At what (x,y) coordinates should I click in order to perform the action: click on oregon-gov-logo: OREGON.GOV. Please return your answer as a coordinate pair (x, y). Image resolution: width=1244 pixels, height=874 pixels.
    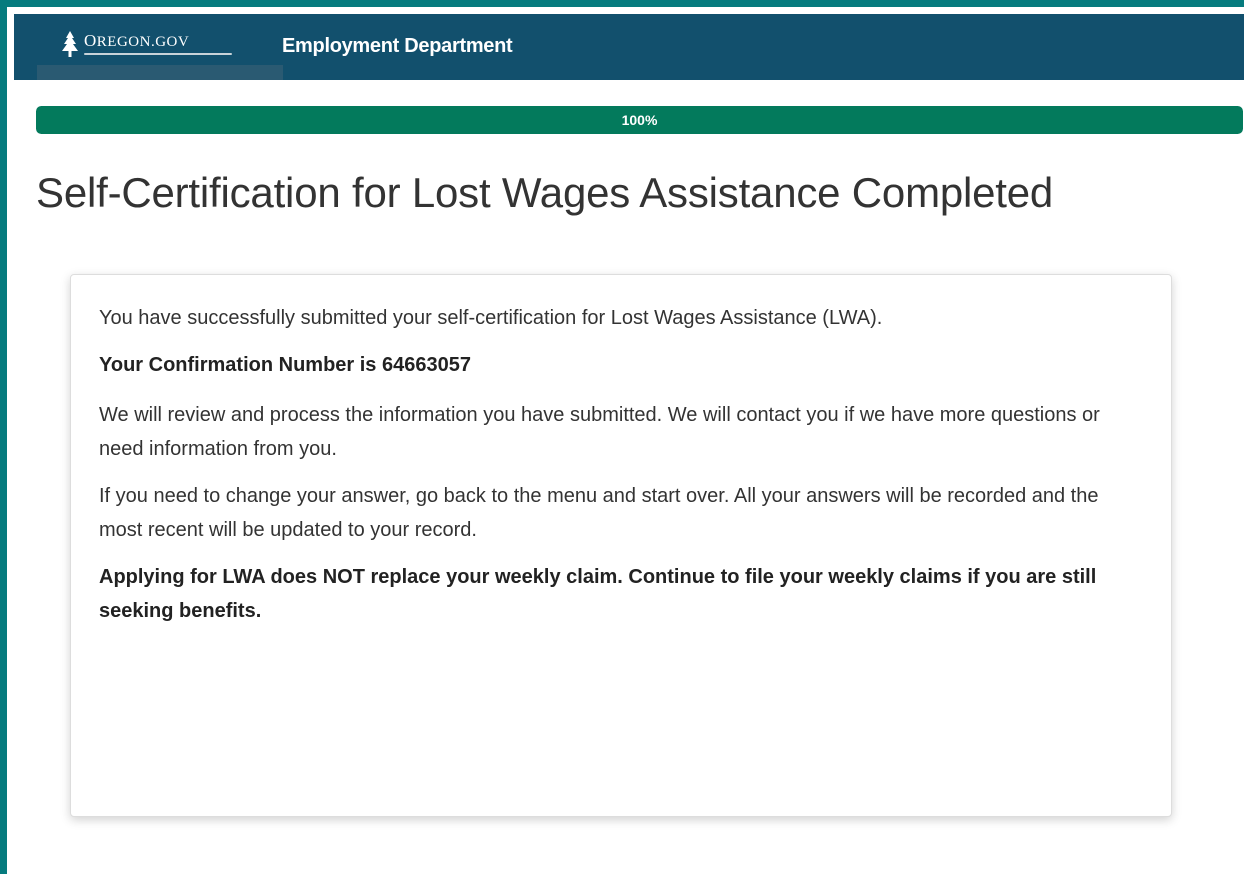
    Looking at the image, I should click on (146, 44).